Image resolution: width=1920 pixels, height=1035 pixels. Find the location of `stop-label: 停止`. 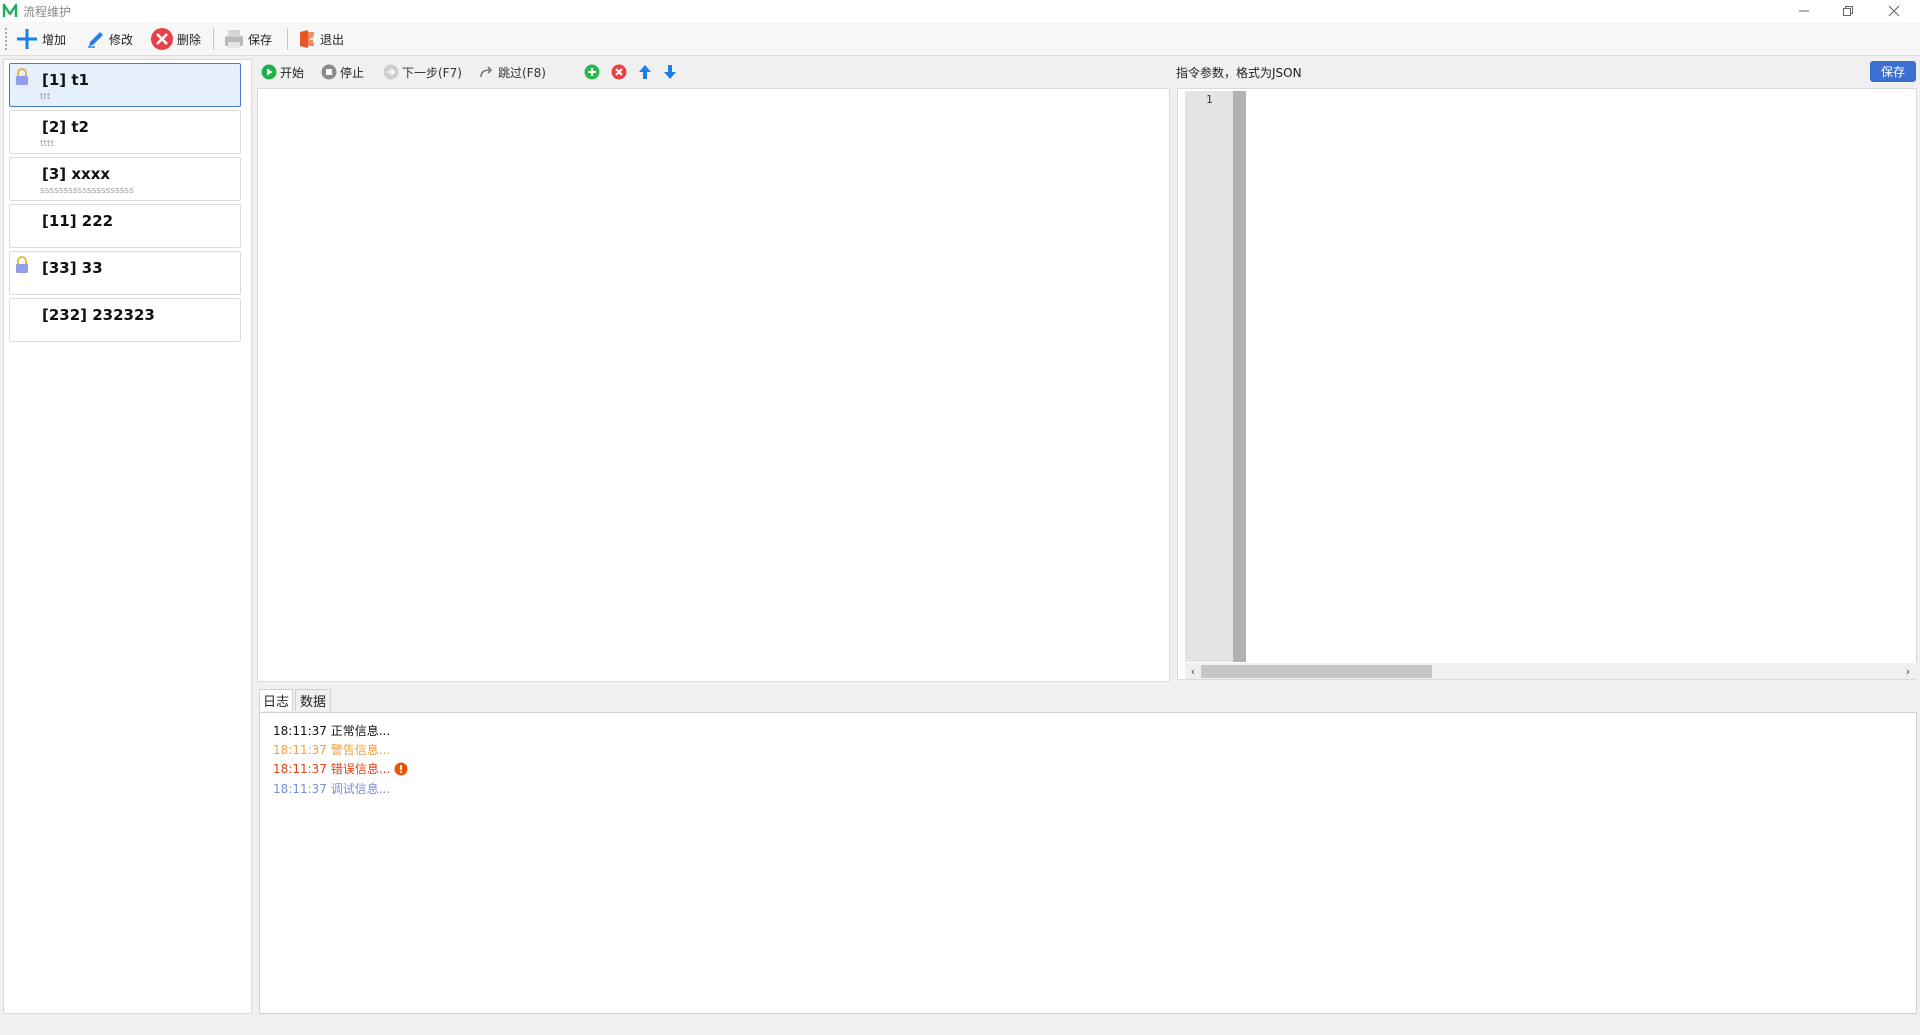

stop-label: 停止 is located at coordinates (352, 72).